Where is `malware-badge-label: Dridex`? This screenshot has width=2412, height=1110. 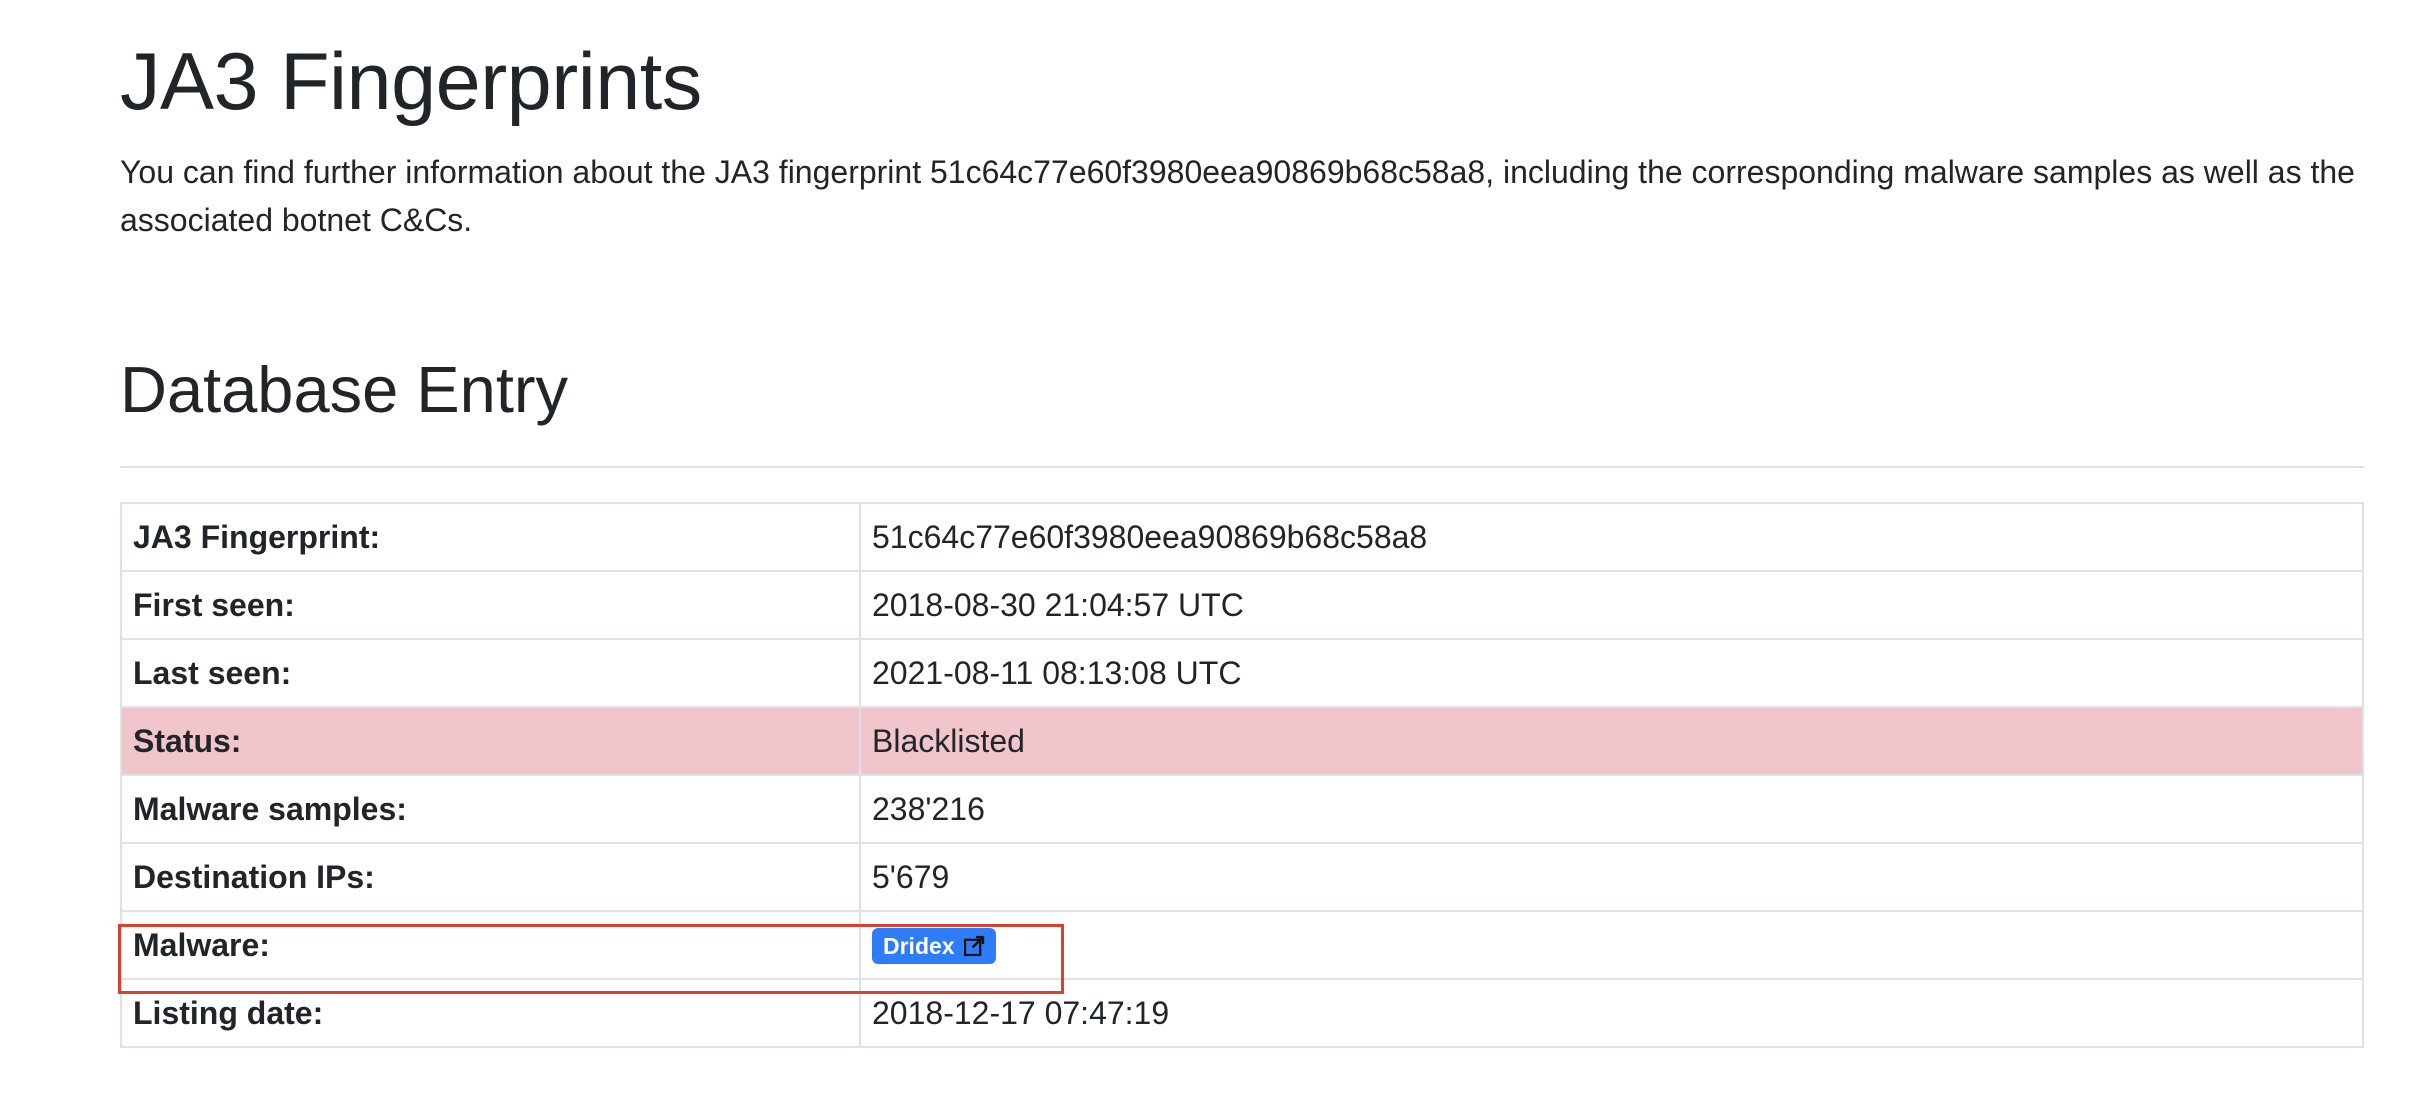
malware-badge-label: Dridex is located at coordinates (919, 946).